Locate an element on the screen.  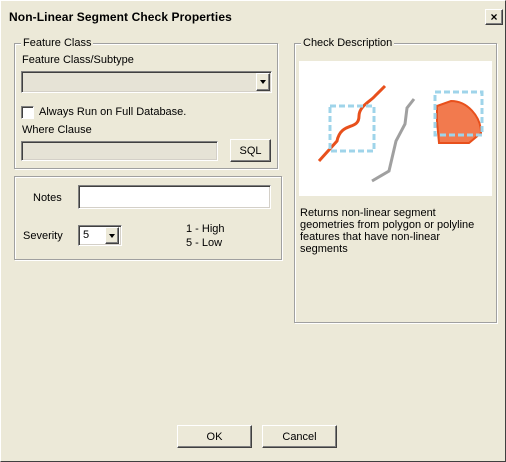
subtype-dropdown-button is located at coordinates (263, 82).